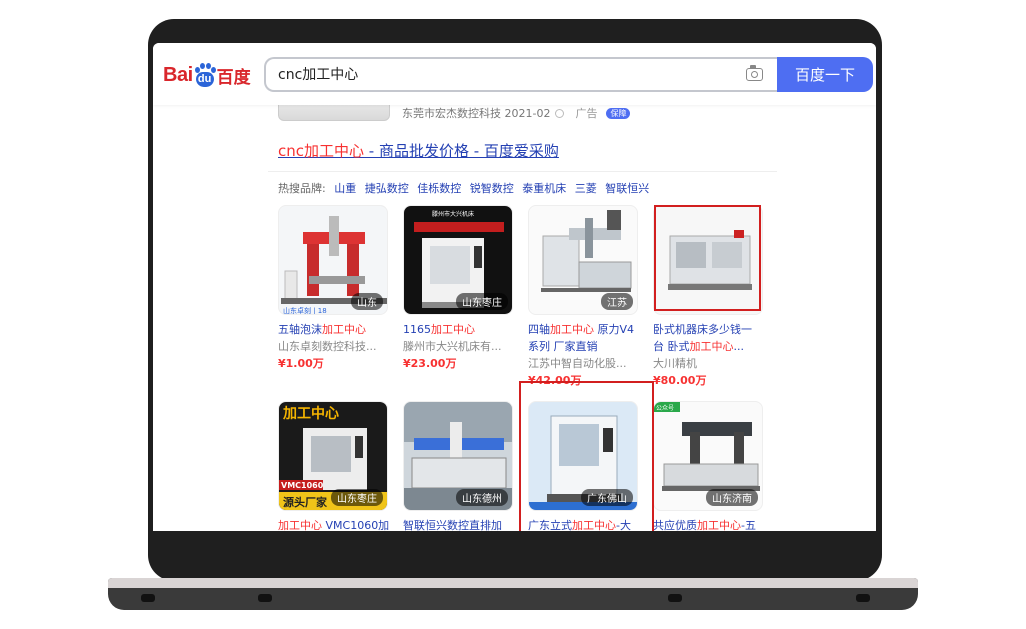 The image size is (1026, 629). What do you see at coordinates (627, 188) in the screenshot?
I see `brand-link: 智联恒兴` at bounding box center [627, 188].